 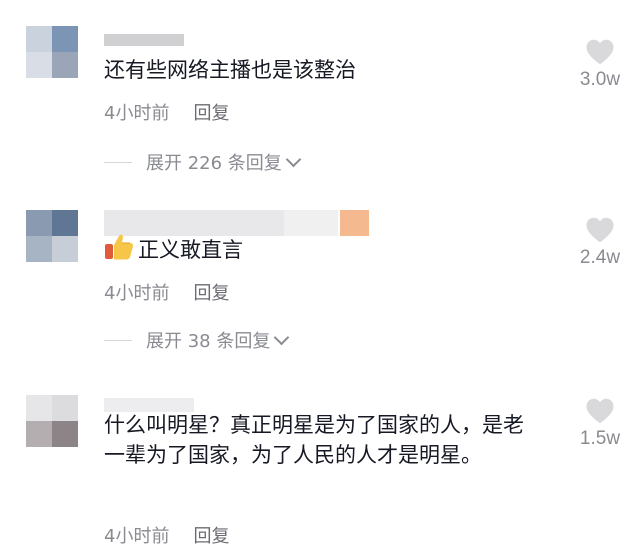 I want to click on expand-replies-button: 展开 226 条回复, so click(x=203, y=162).